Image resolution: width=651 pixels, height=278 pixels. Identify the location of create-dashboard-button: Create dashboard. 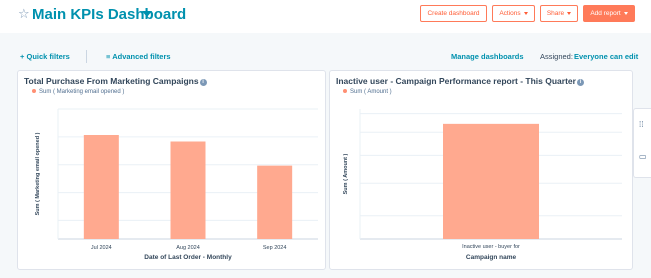
(453, 13).